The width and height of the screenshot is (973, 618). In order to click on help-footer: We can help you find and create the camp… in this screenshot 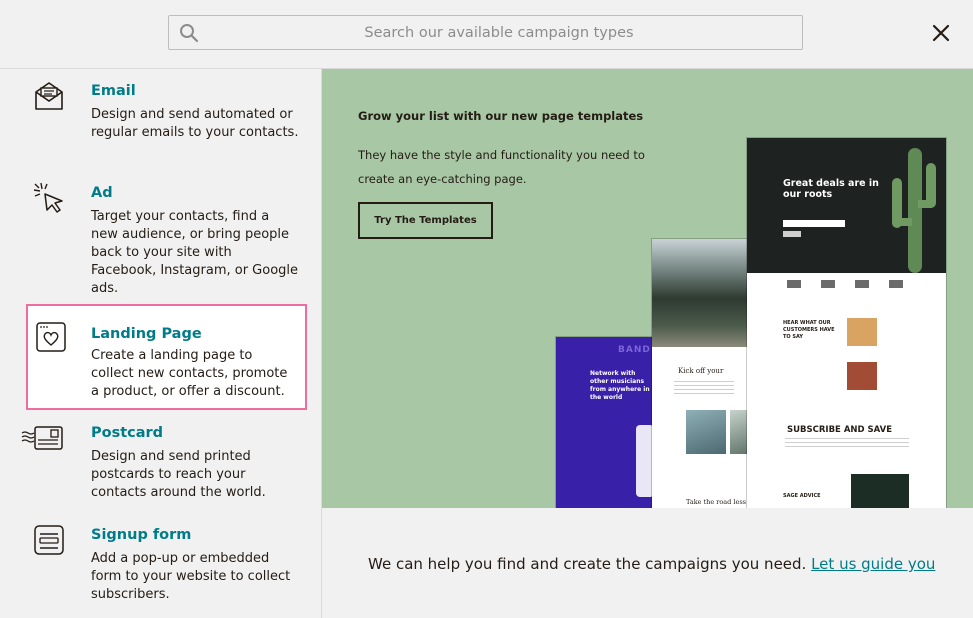, I will do `click(647, 563)`.